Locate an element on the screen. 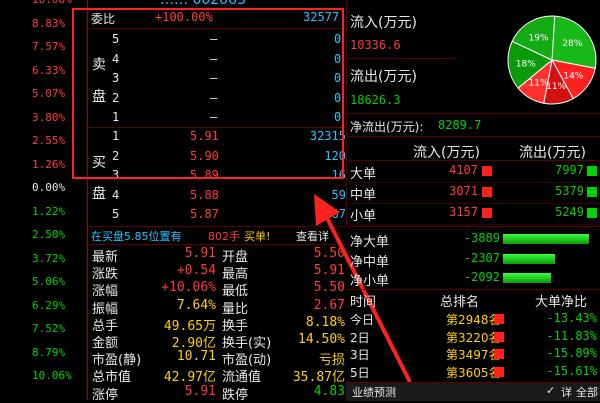  tab-earnings-forecast: 业绩预测 is located at coordinates (374, 392).